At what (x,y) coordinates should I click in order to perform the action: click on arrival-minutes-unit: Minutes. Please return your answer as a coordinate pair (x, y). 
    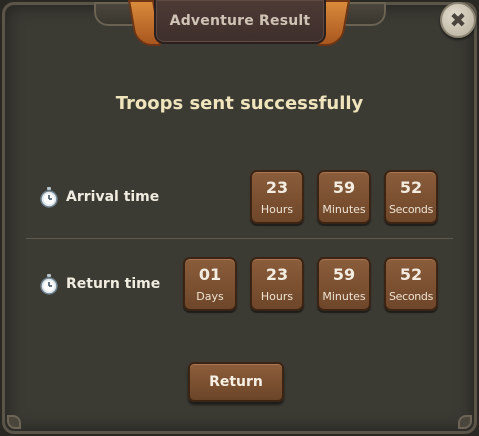
    Looking at the image, I should click on (344, 209).